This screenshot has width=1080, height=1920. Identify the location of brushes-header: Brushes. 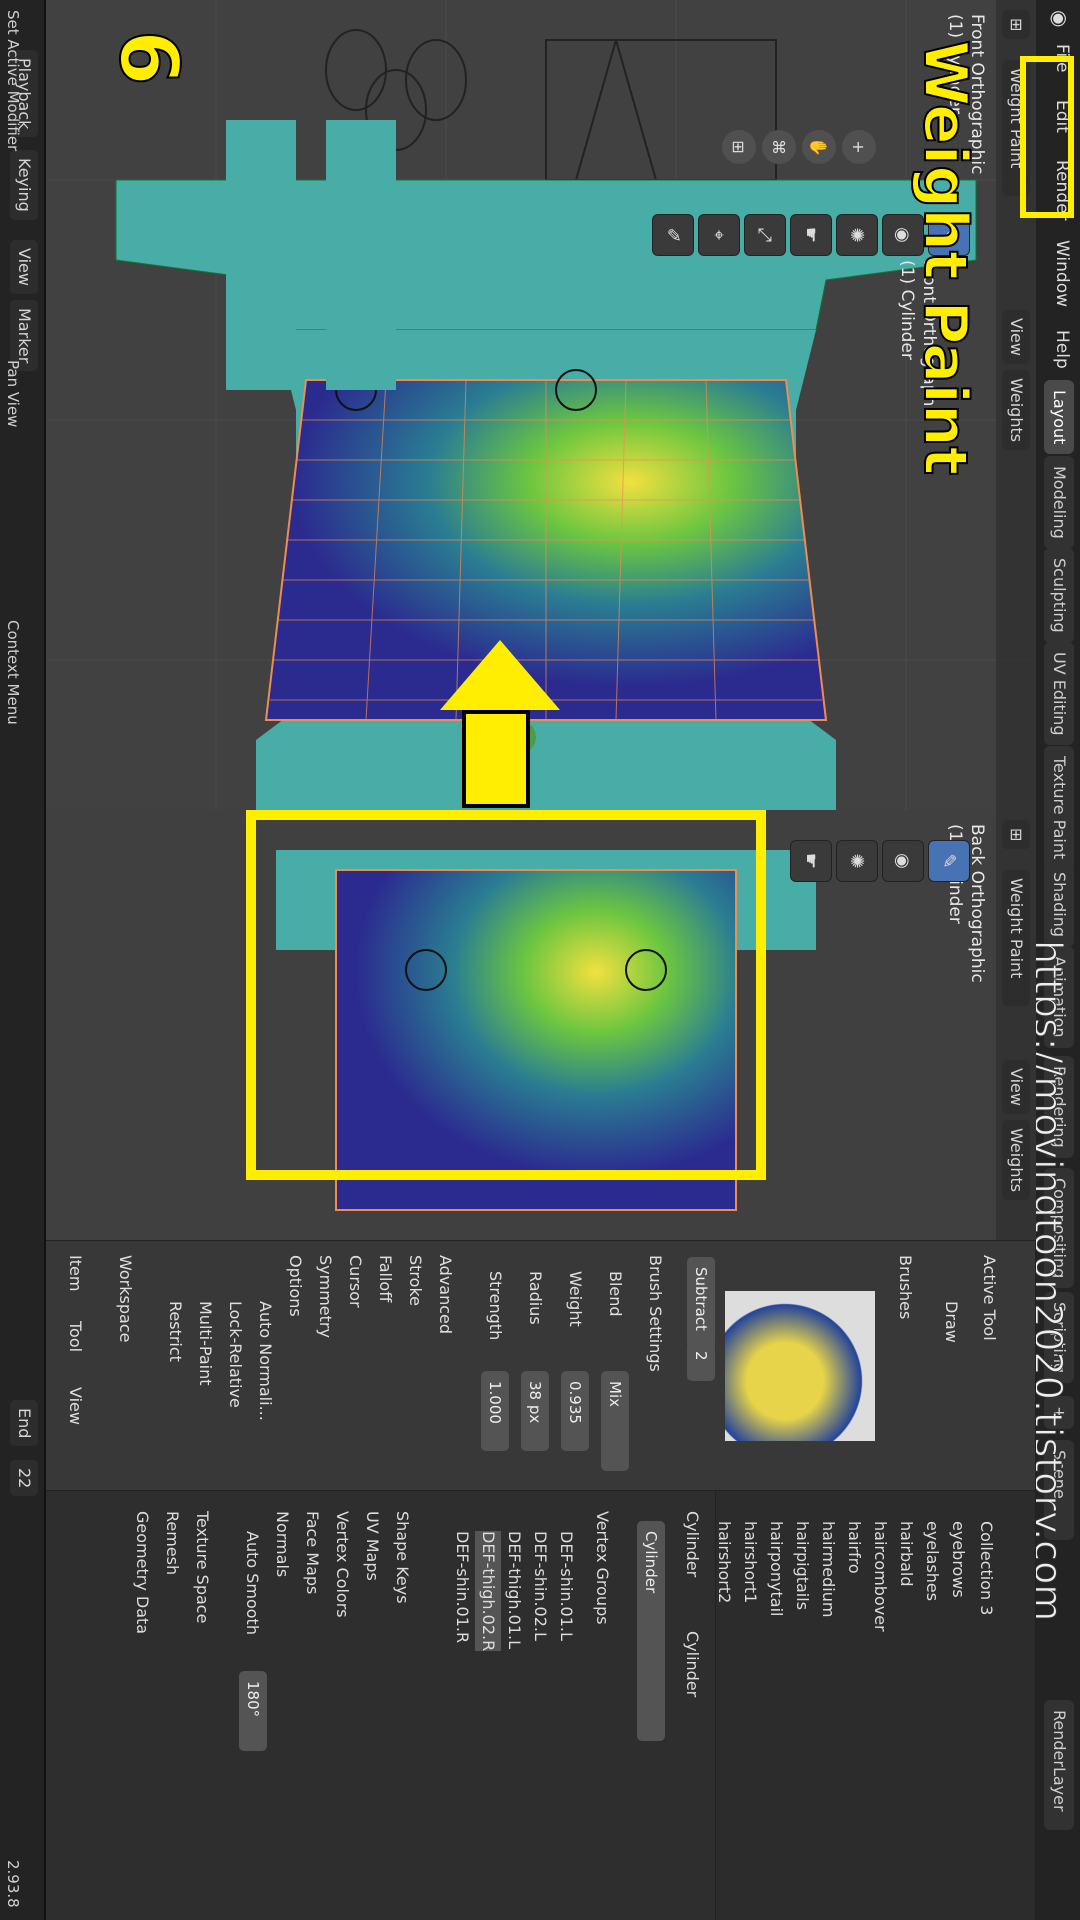
(905, 1287).